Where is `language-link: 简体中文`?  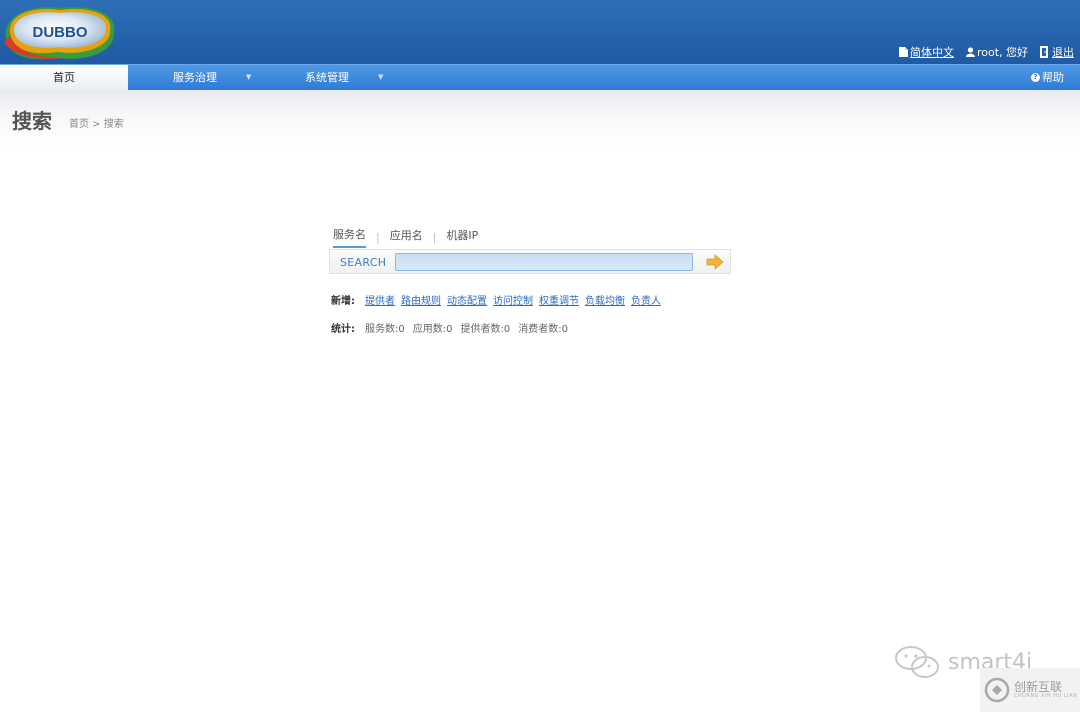 language-link: 简体中文 is located at coordinates (926, 52).